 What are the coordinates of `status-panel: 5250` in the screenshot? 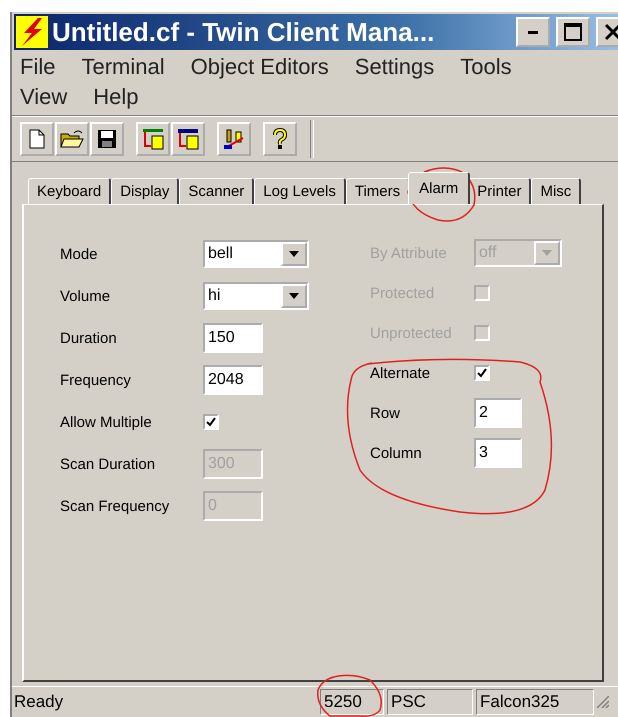 It's located at (352, 702).